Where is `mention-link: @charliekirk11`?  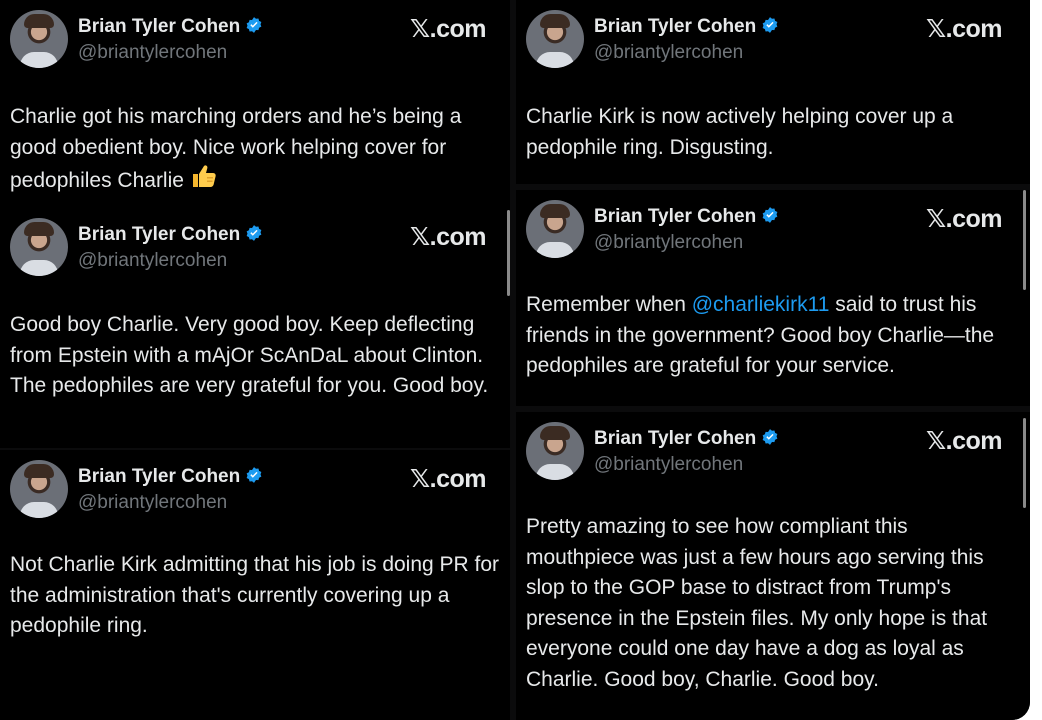
mention-link: @charliekirk11 is located at coordinates (761, 304).